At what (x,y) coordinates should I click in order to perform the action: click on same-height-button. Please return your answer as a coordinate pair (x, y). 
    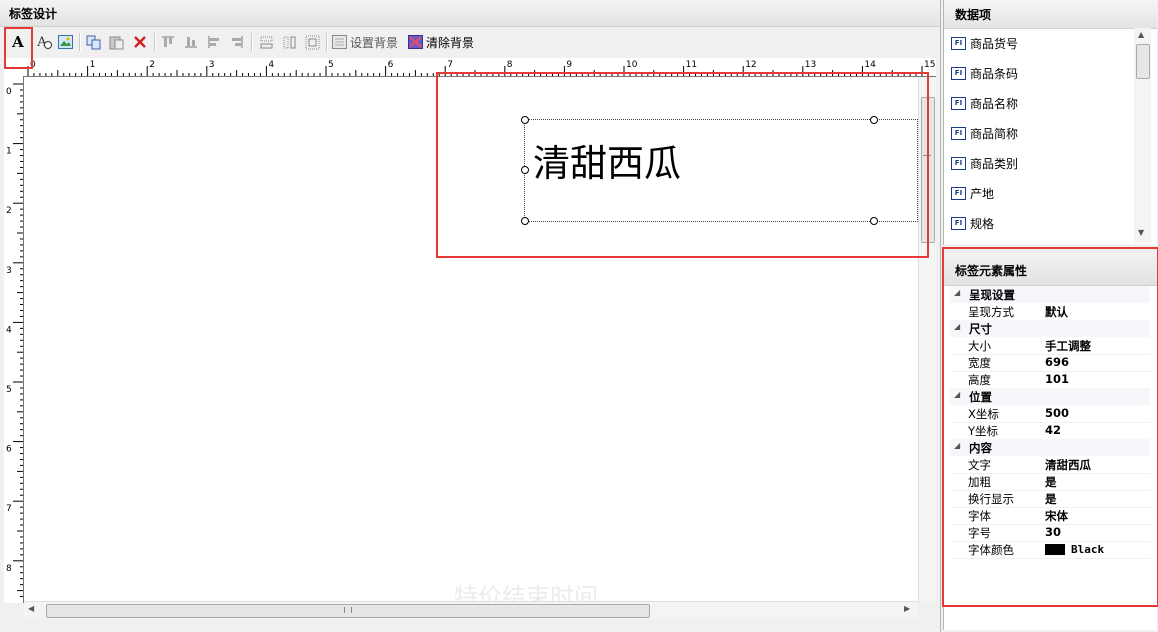
    Looking at the image, I should click on (289, 42).